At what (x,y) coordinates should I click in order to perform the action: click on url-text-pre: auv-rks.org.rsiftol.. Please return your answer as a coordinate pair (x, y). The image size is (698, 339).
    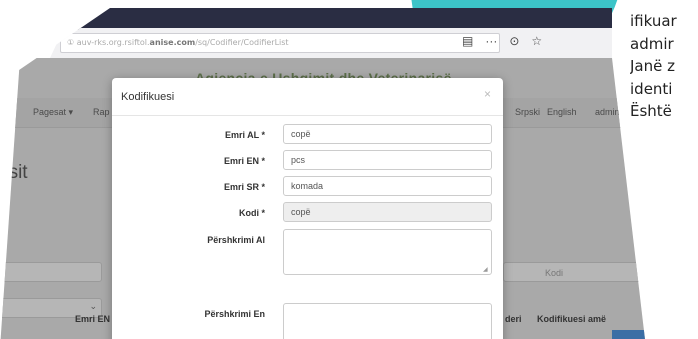
    Looking at the image, I should click on (113, 42).